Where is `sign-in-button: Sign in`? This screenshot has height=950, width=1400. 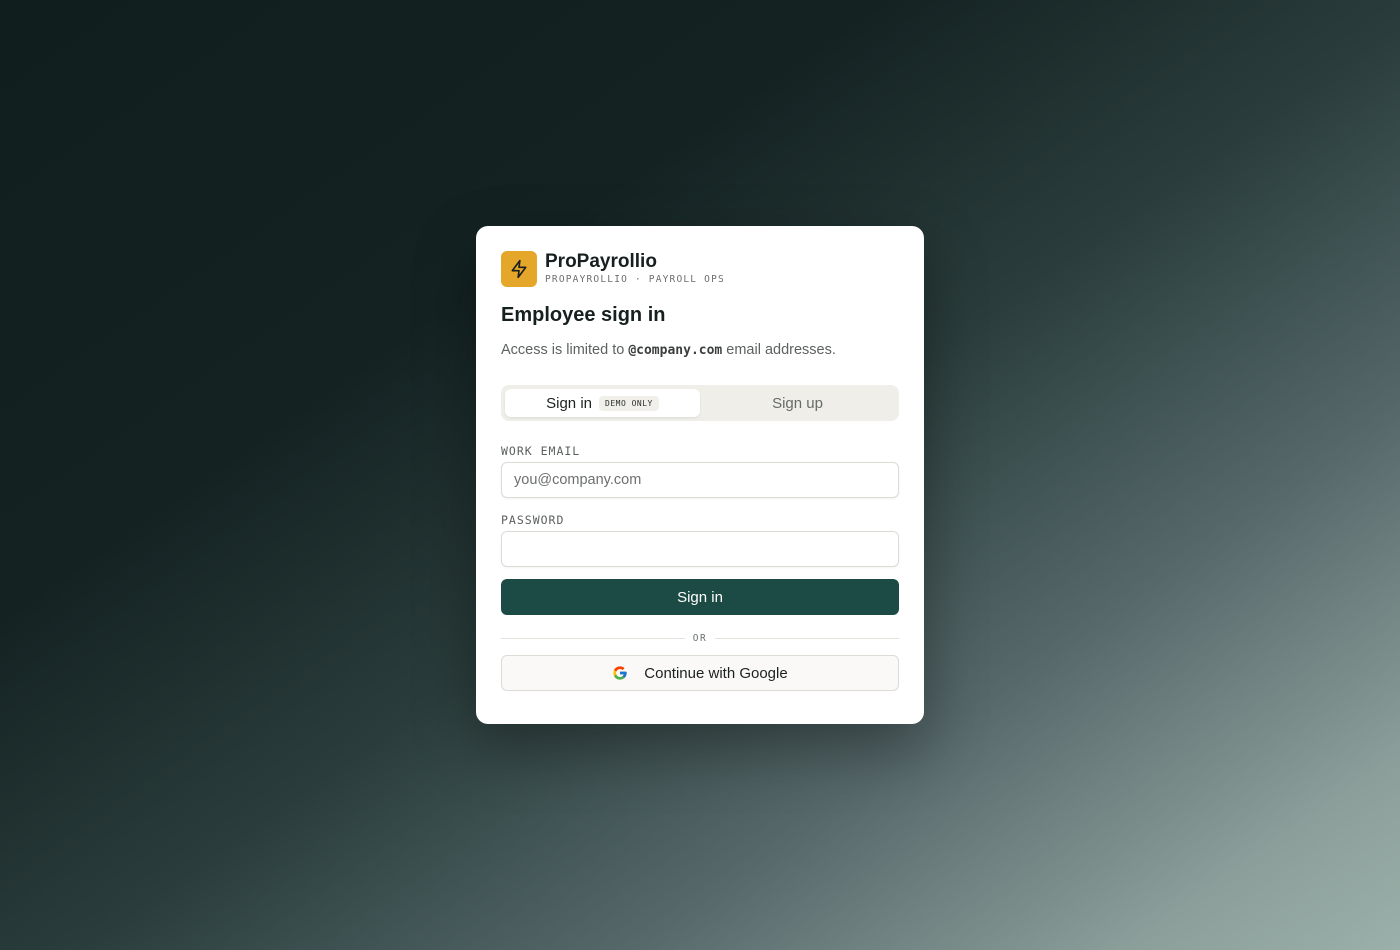 sign-in-button: Sign in is located at coordinates (700, 597).